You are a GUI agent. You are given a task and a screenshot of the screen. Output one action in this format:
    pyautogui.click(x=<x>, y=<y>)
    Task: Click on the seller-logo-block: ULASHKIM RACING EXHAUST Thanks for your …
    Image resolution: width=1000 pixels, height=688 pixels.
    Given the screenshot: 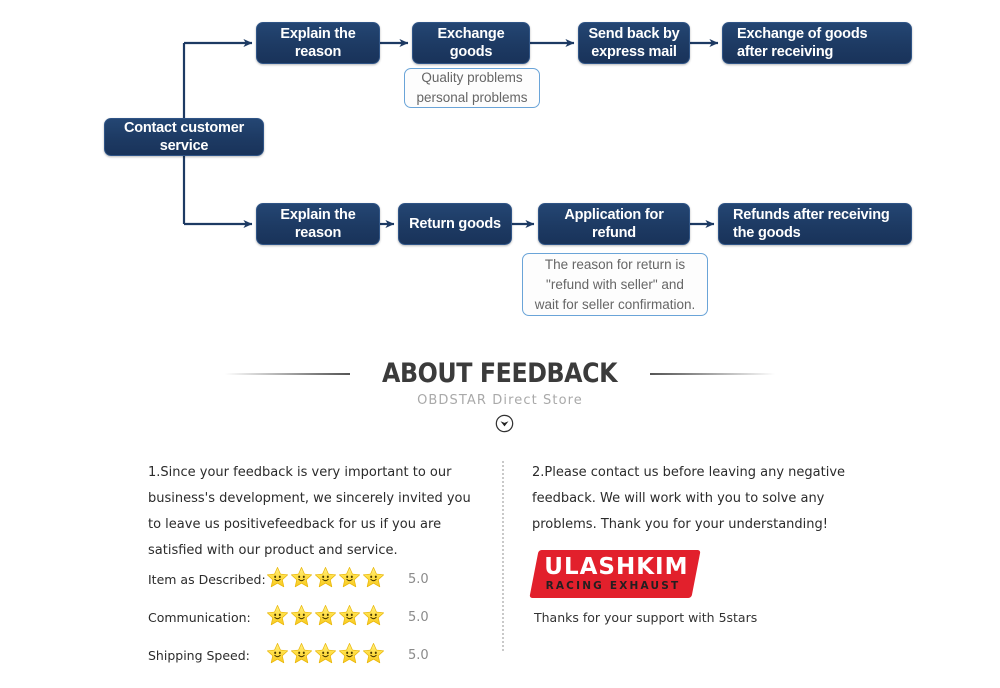 What is the action you would take?
    pyautogui.click(x=643, y=587)
    